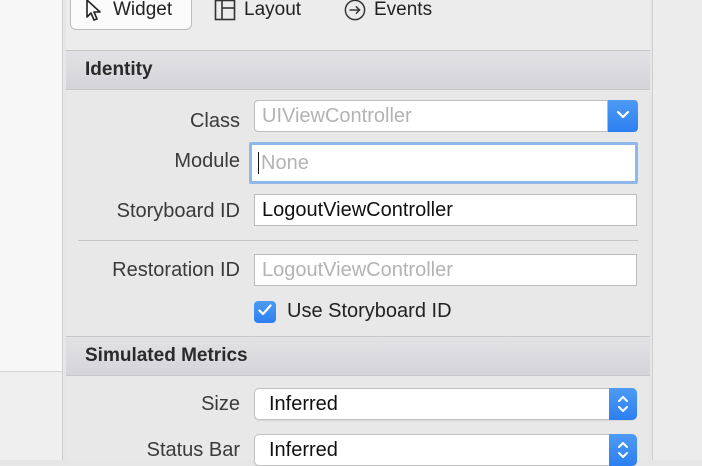  I want to click on status-bar-popup: Inferred, so click(445, 450).